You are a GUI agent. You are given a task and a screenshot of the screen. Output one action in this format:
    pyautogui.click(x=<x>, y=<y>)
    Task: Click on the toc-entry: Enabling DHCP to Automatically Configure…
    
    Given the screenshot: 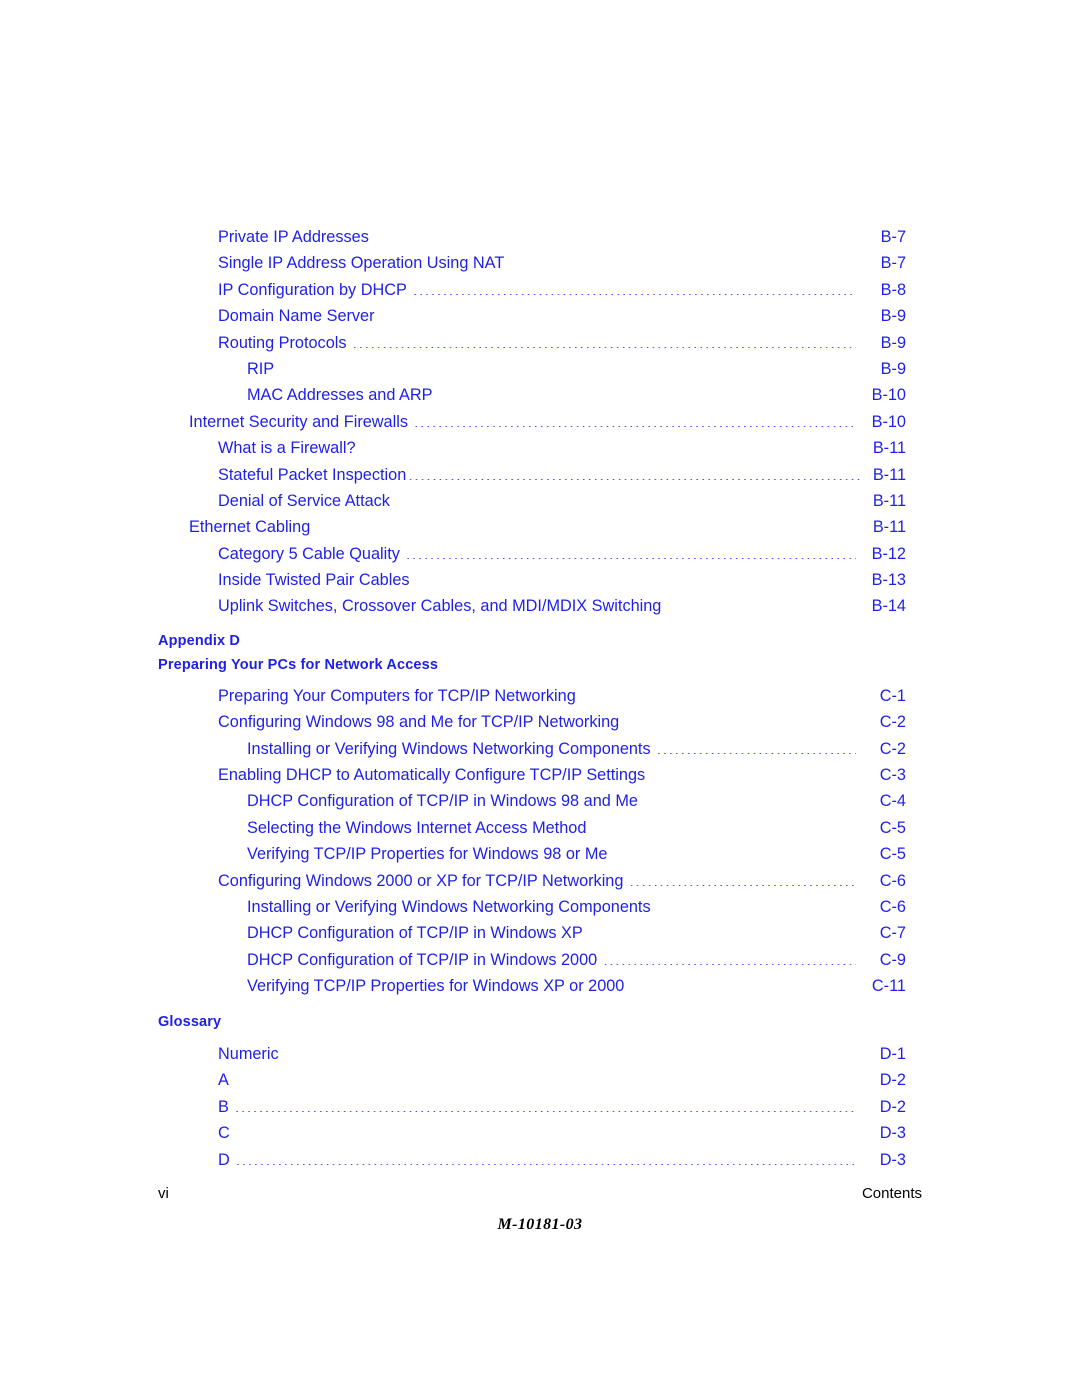 What is the action you would take?
    pyautogui.click(x=562, y=775)
    